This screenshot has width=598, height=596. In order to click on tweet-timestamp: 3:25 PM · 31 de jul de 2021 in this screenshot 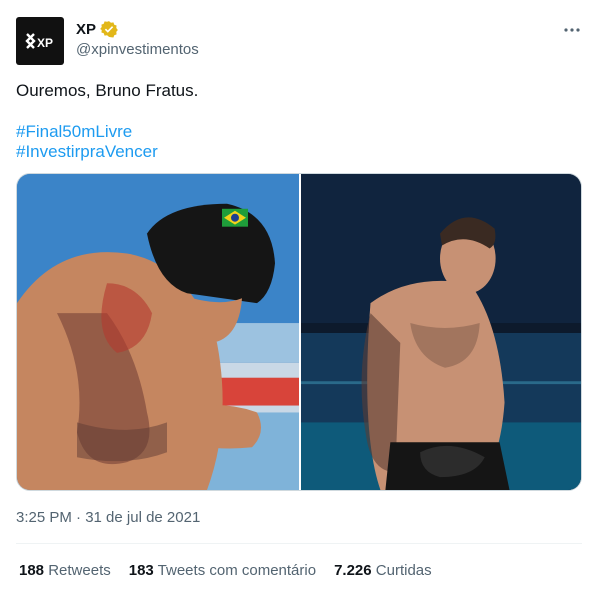, I will do `click(108, 517)`.